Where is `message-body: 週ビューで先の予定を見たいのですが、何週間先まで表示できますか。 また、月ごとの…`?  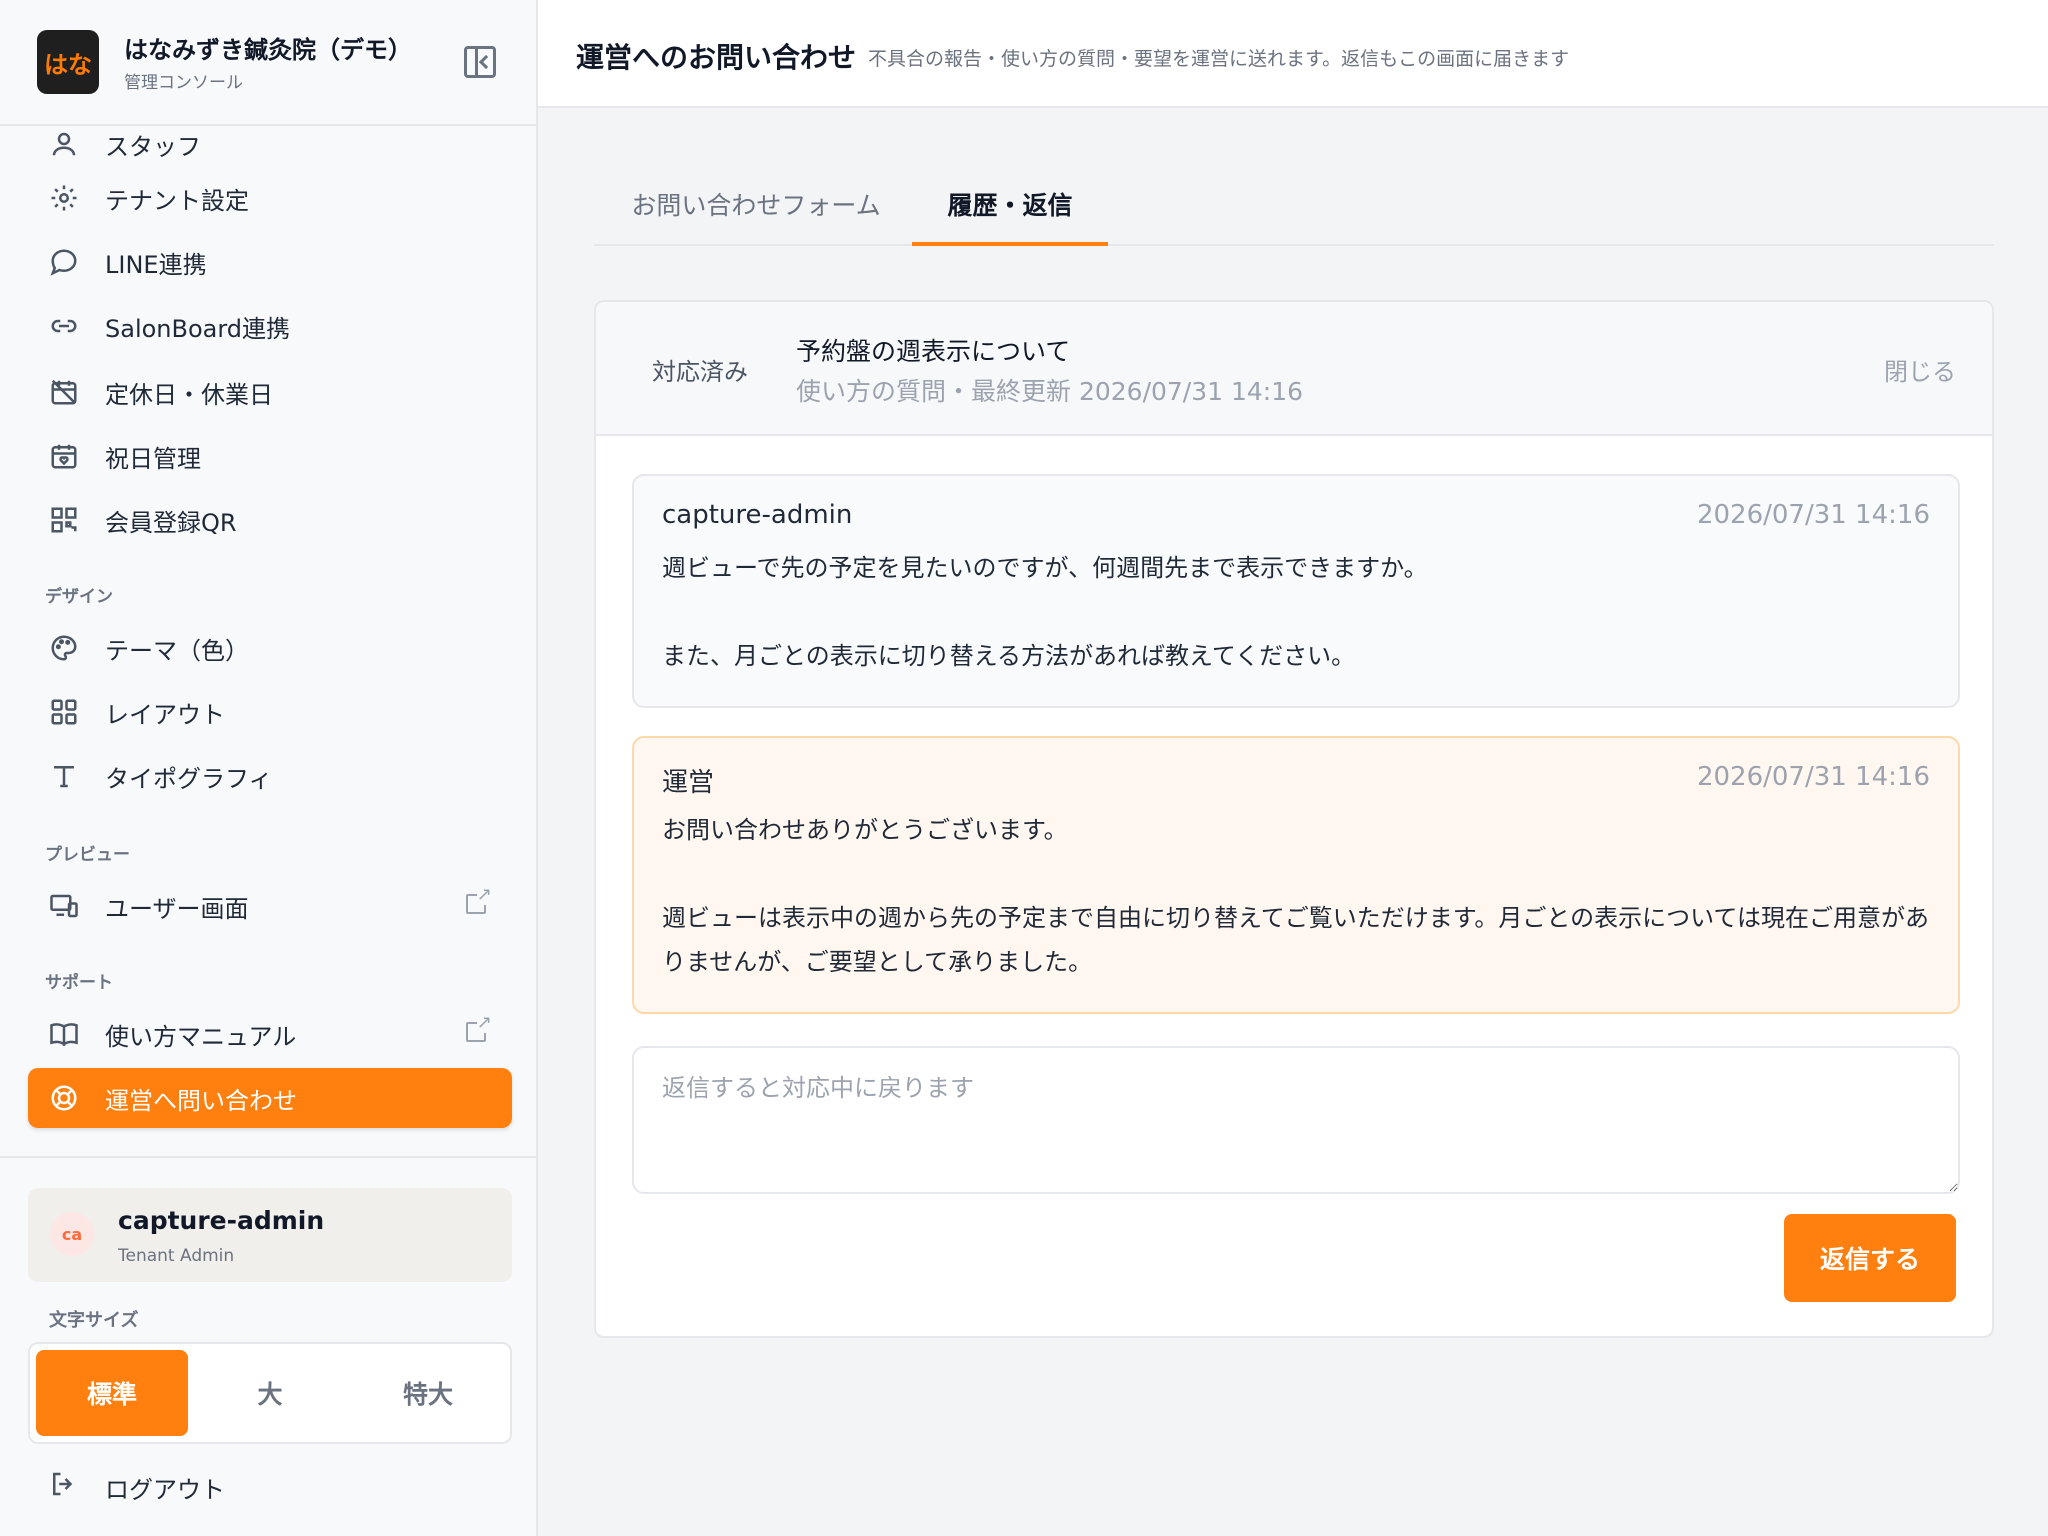
message-body: 週ビューで先の予定を見たいのですが、何週間先まで表示できますか。 また、月ごとの… is located at coordinates (1297, 612).